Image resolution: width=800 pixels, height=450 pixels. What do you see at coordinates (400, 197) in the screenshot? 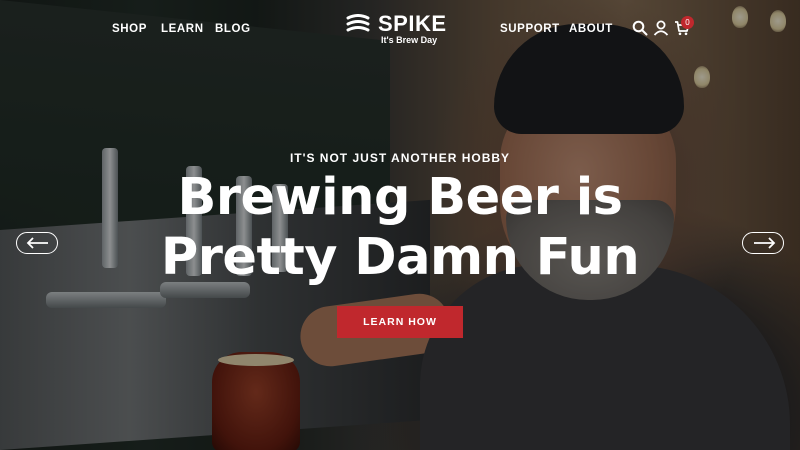
I see `hero-headline-line-1: Brewing Beer is` at bounding box center [400, 197].